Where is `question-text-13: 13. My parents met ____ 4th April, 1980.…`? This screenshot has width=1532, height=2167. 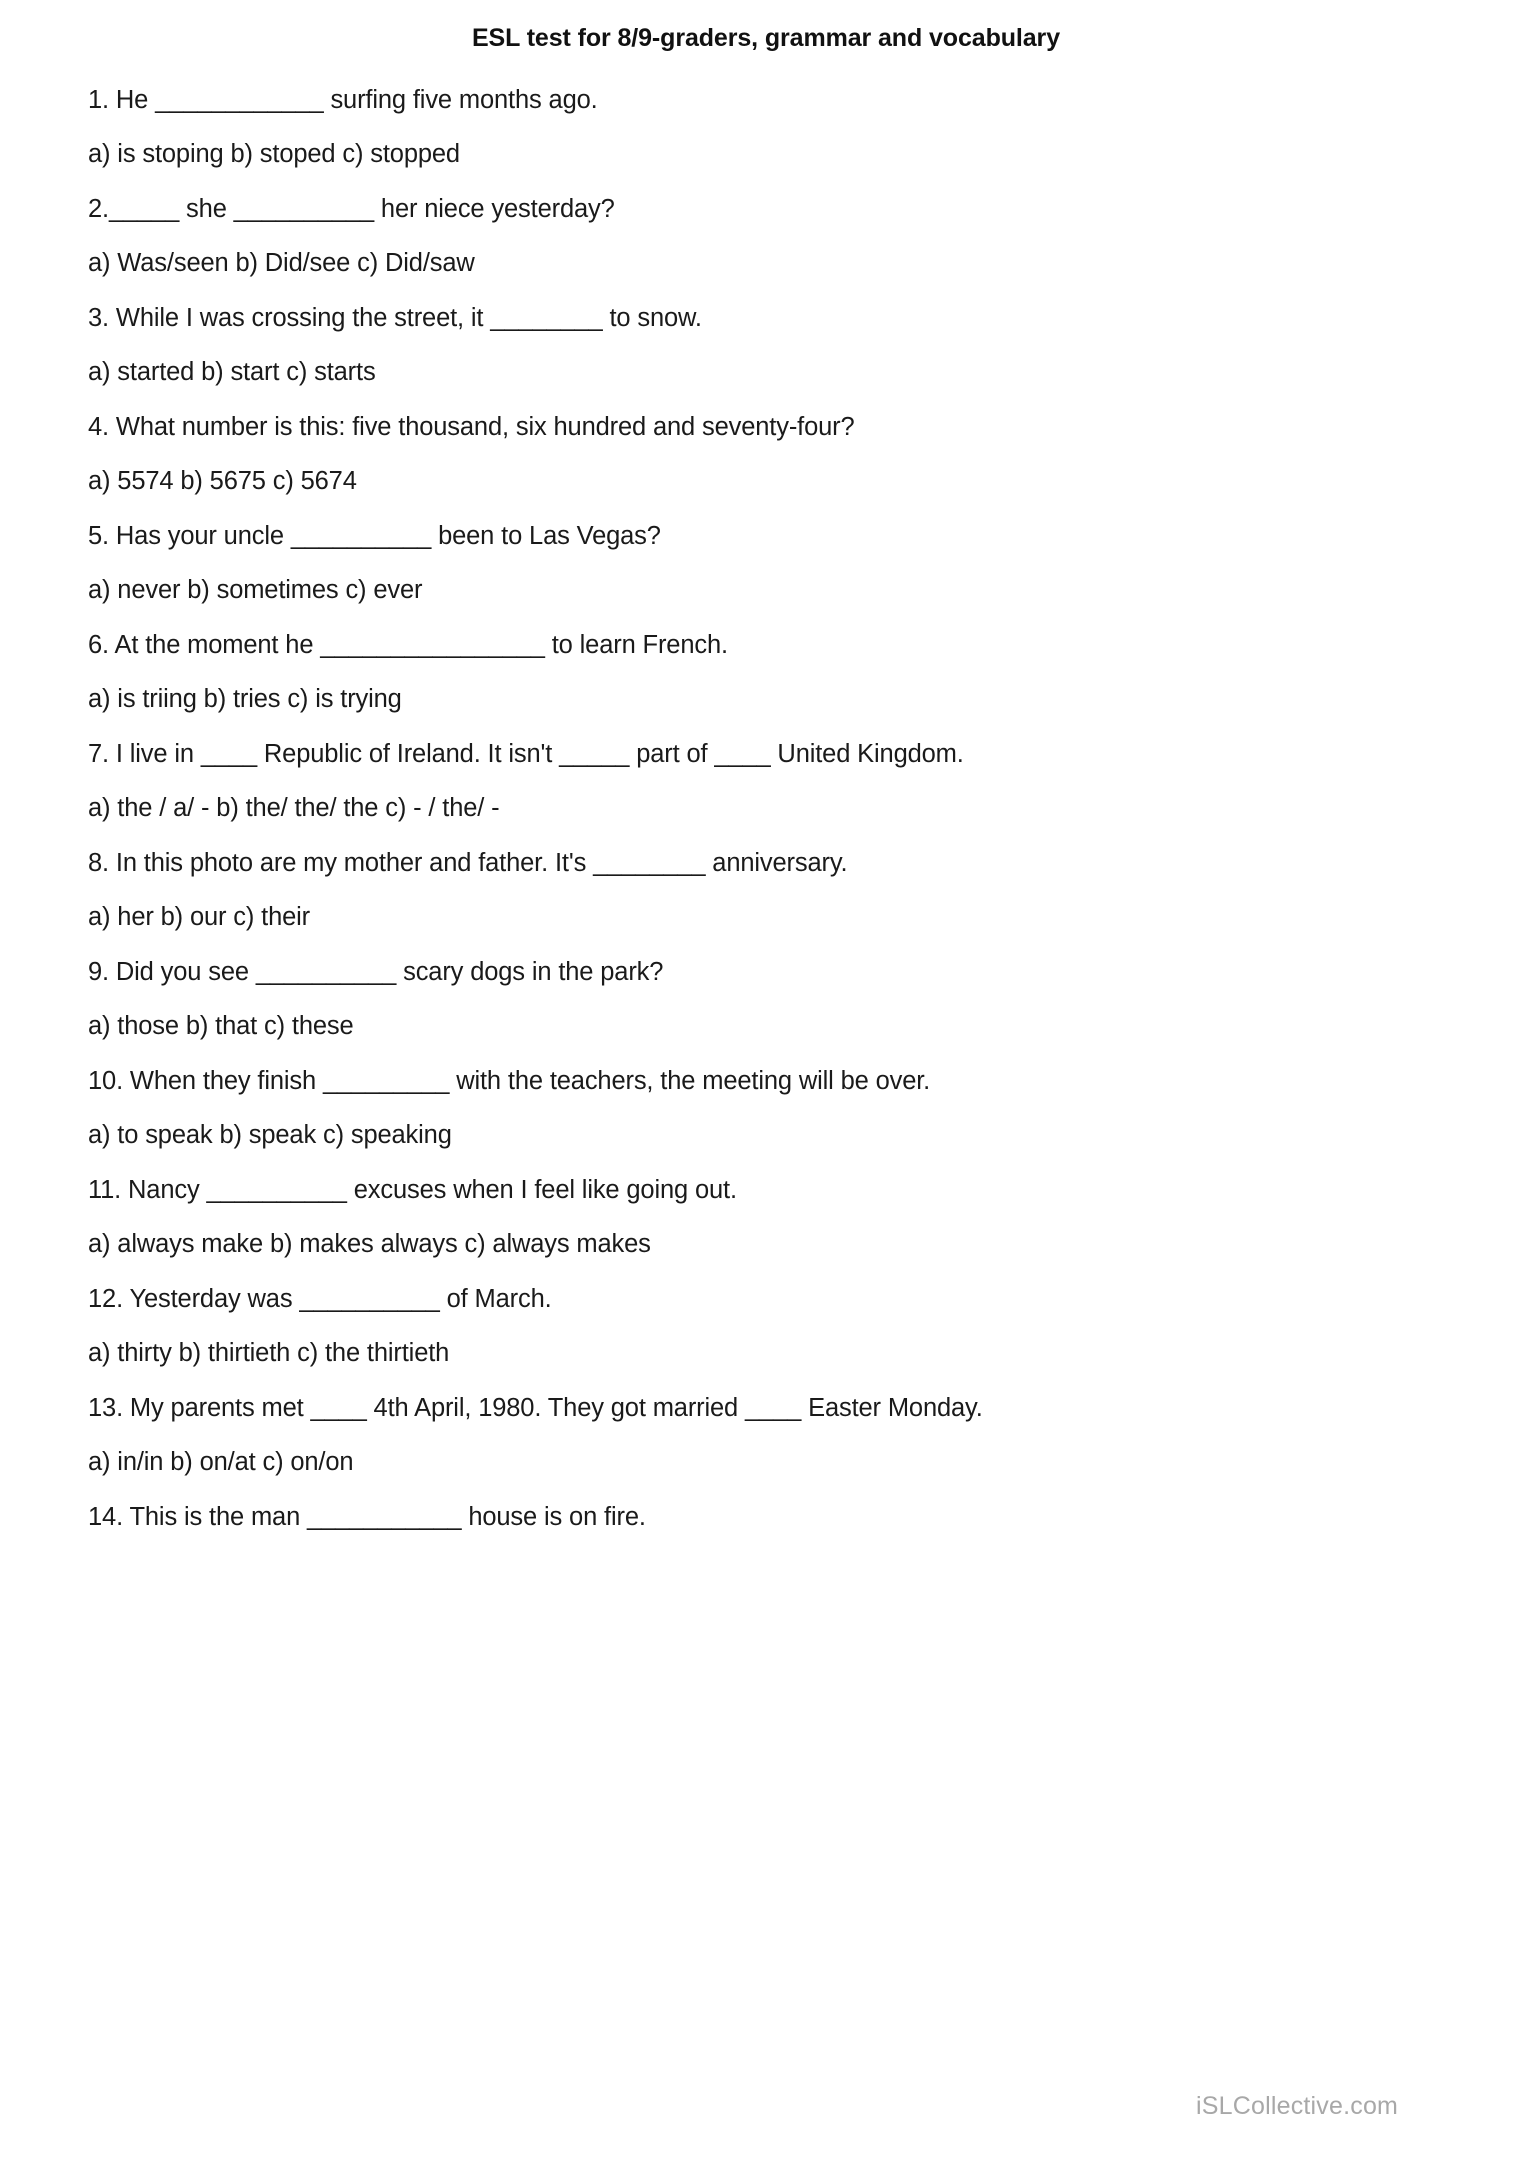
question-text-13: 13. My parents met ____ 4th April, 1980.… is located at coordinates (535, 1408).